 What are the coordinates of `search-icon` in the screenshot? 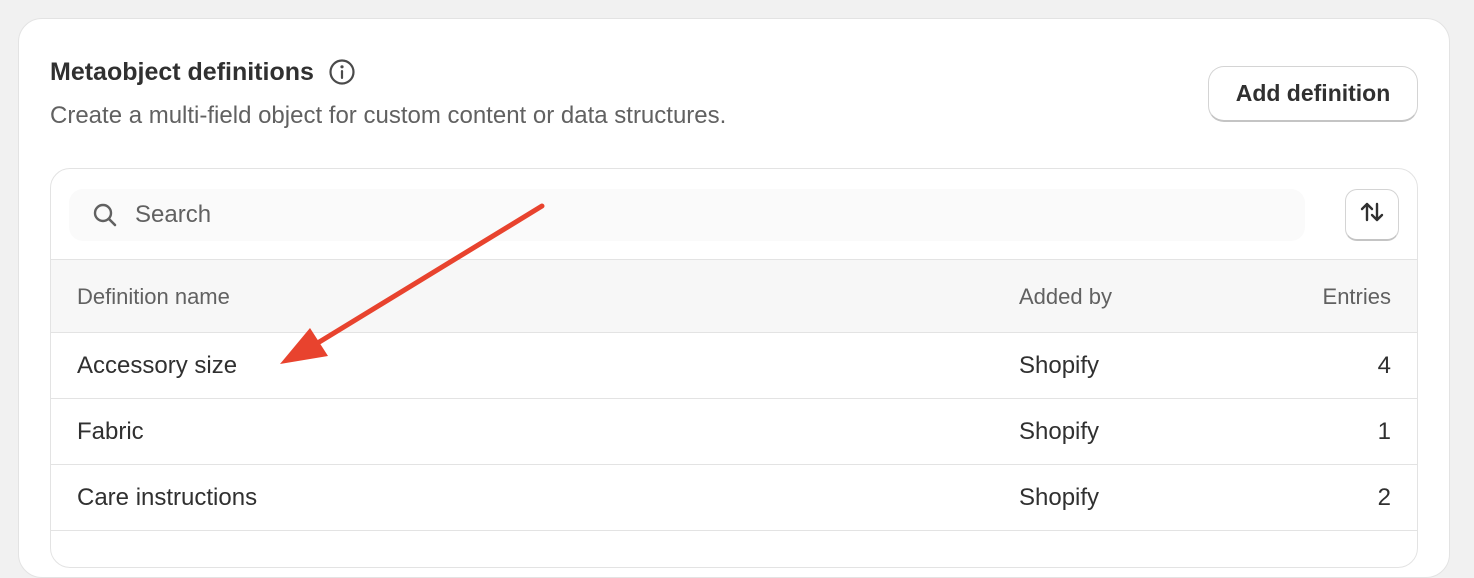 It's located at (105, 215).